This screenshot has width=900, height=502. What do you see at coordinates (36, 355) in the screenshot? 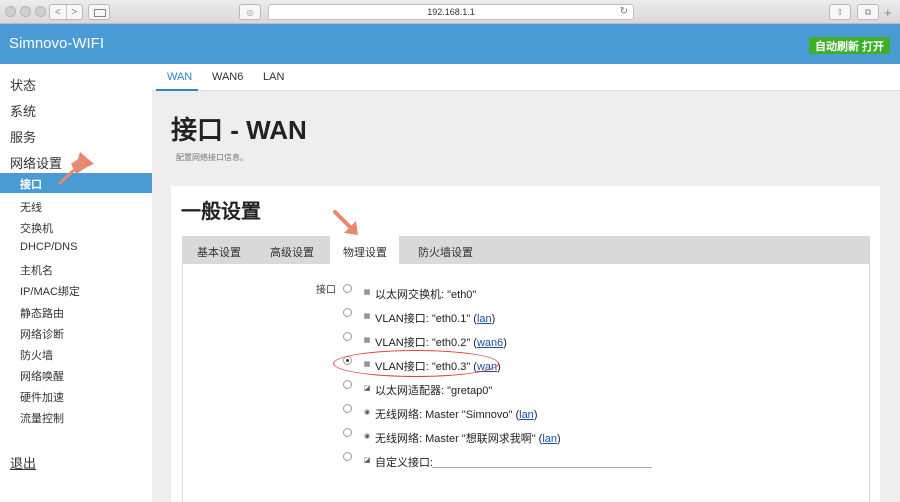
I see `sidebar-item-firewall: 防火墙` at bounding box center [36, 355].